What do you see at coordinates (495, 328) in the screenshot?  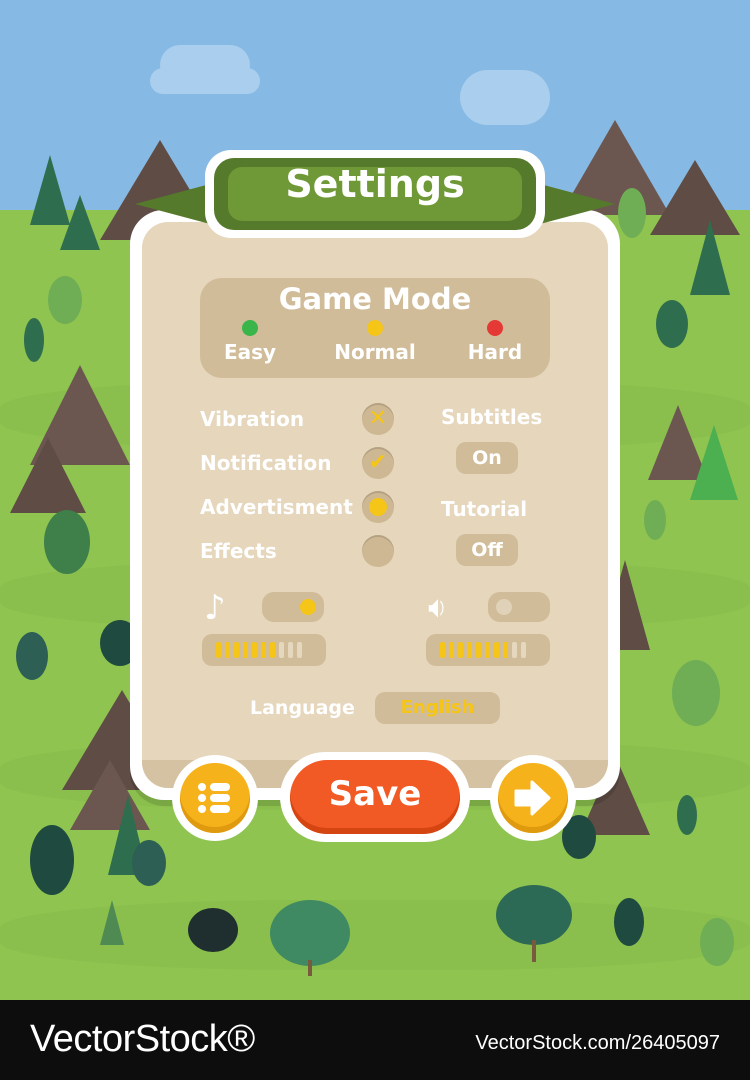 I see `hard-dot-icon` at bounding box center [495, 328].